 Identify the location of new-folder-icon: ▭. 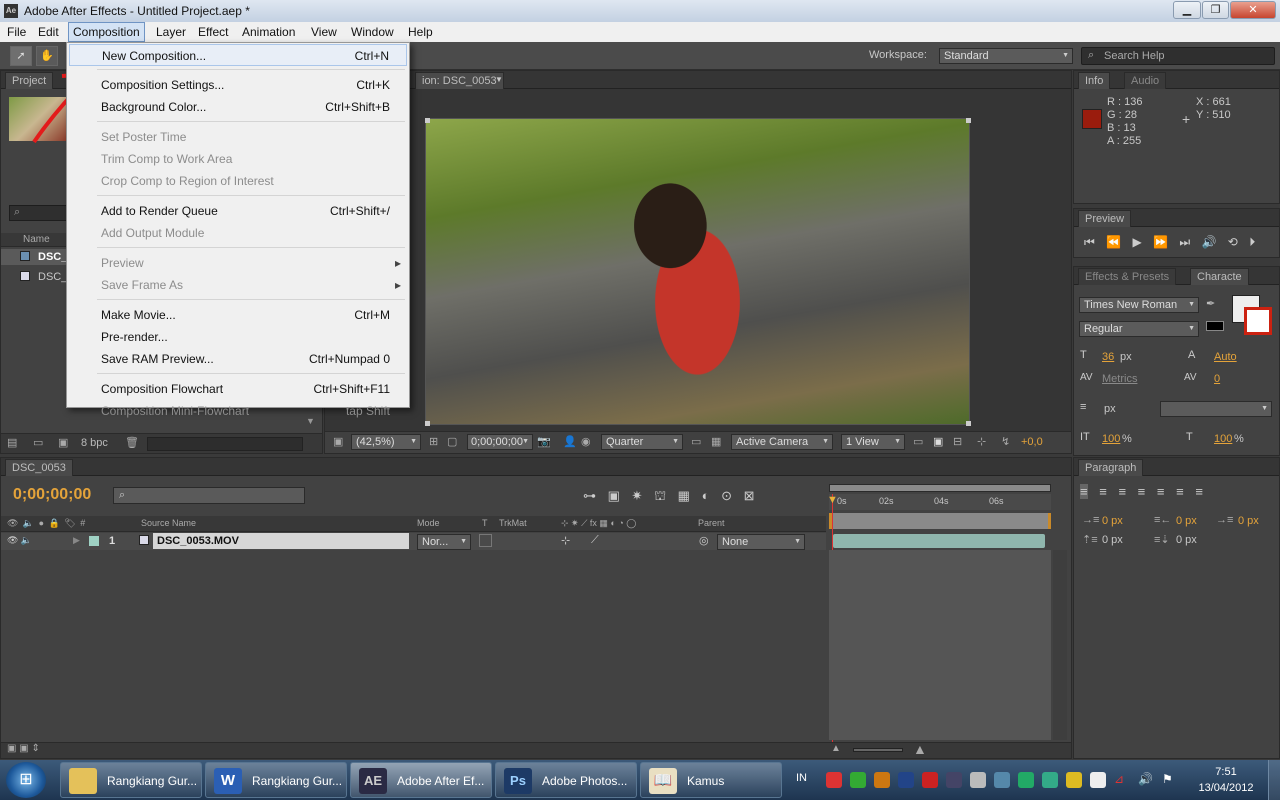
(38, 442).